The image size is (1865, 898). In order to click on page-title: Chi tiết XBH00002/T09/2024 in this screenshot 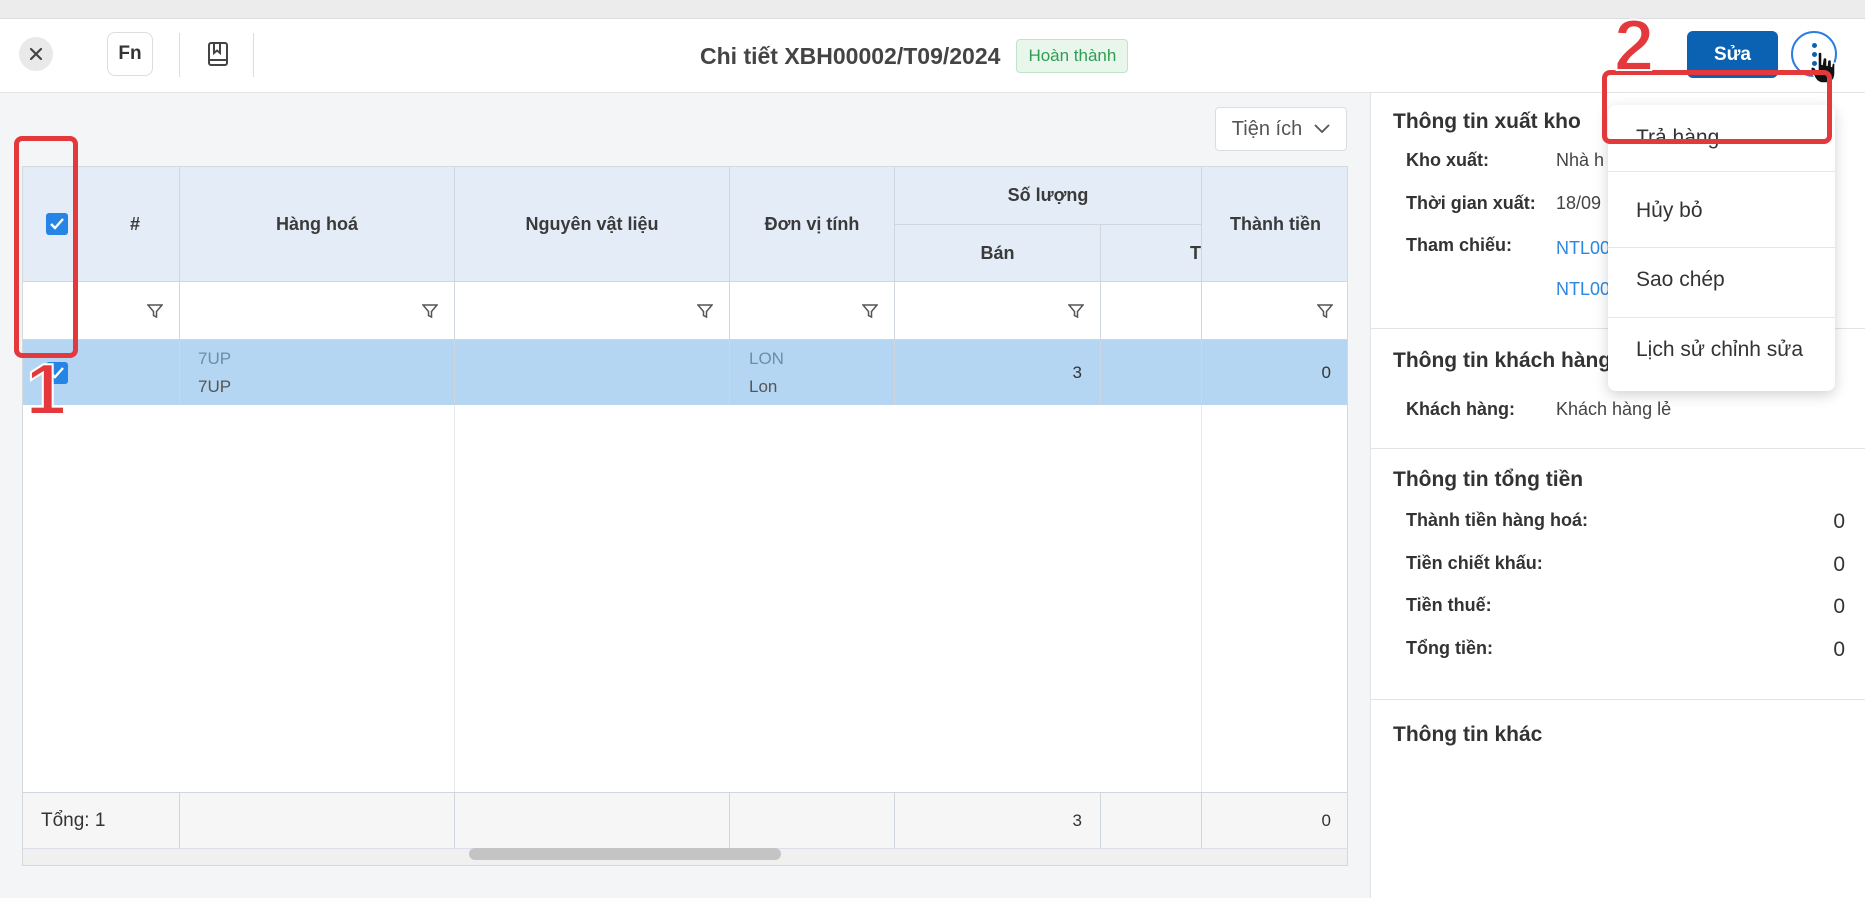, I will do `click(850, 55)`.